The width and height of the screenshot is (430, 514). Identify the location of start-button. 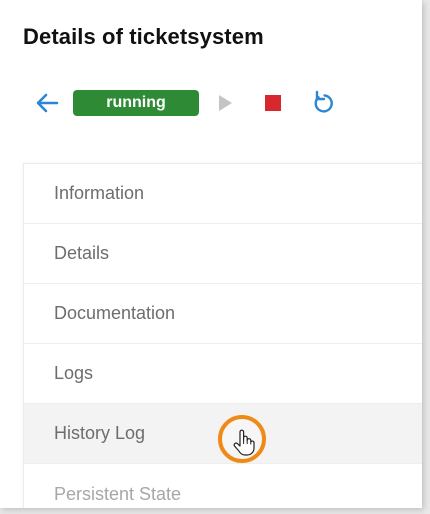
(225, 103).